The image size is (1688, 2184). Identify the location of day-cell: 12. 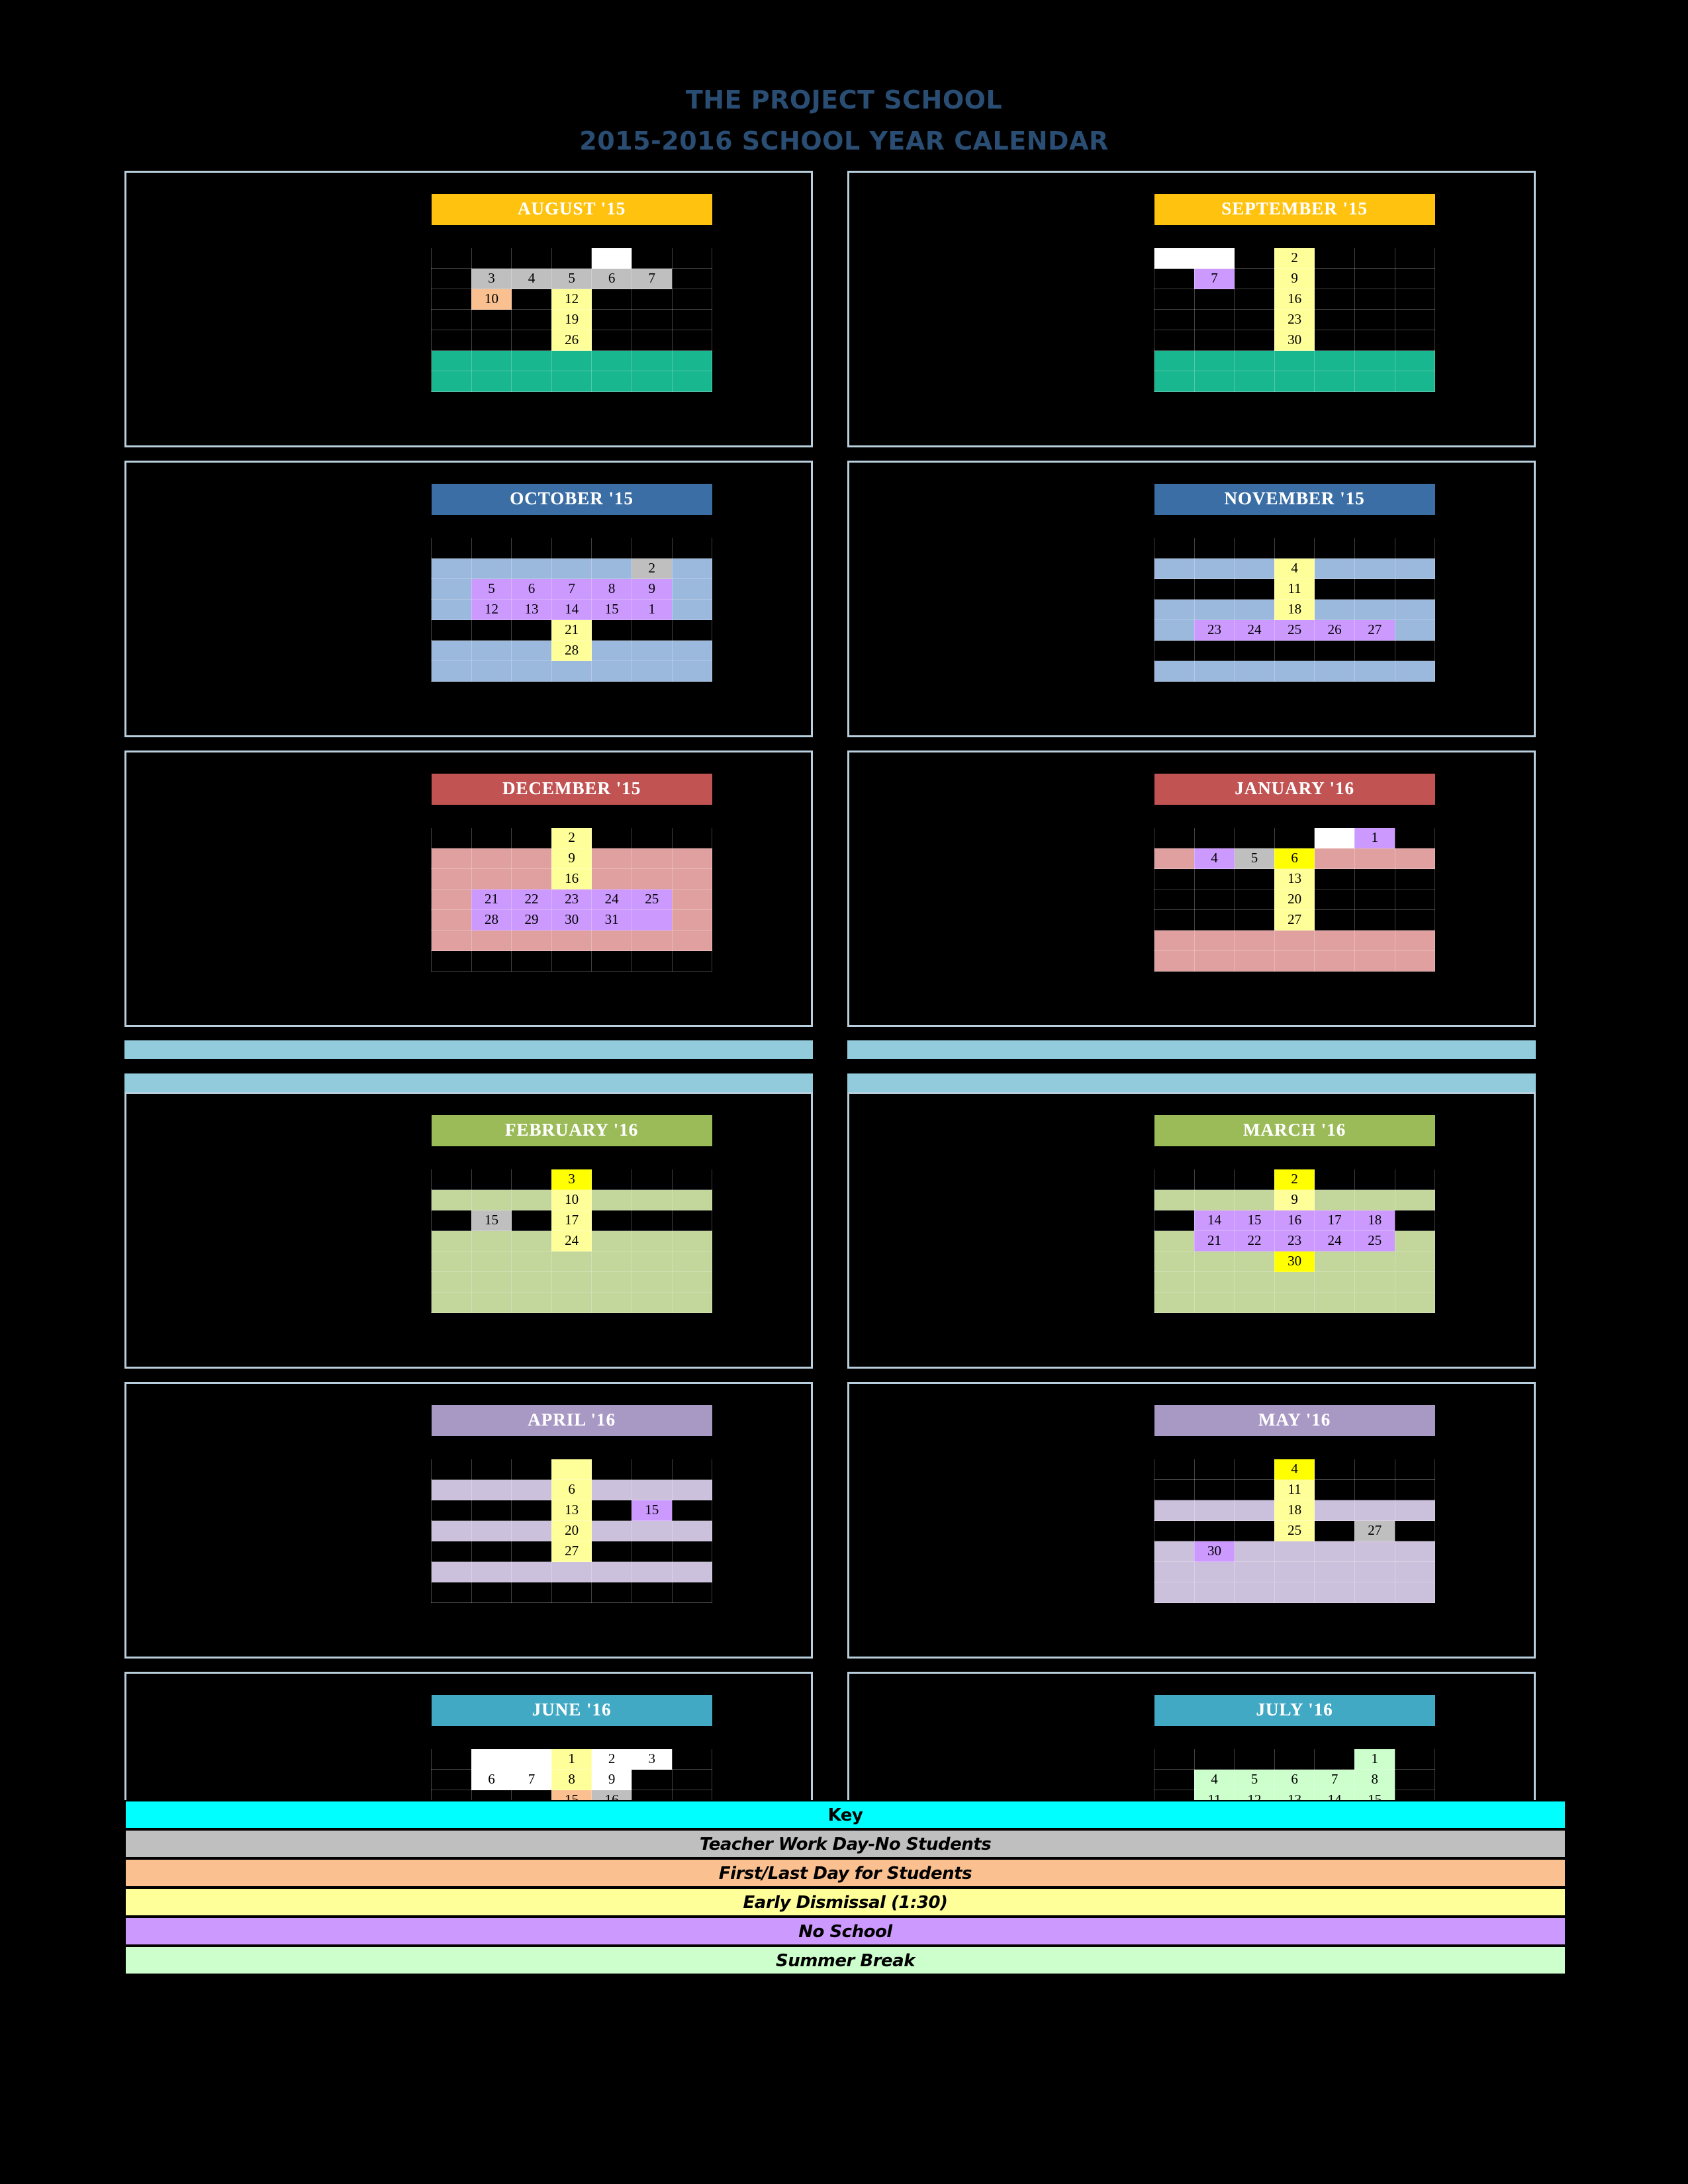
(491, 609).